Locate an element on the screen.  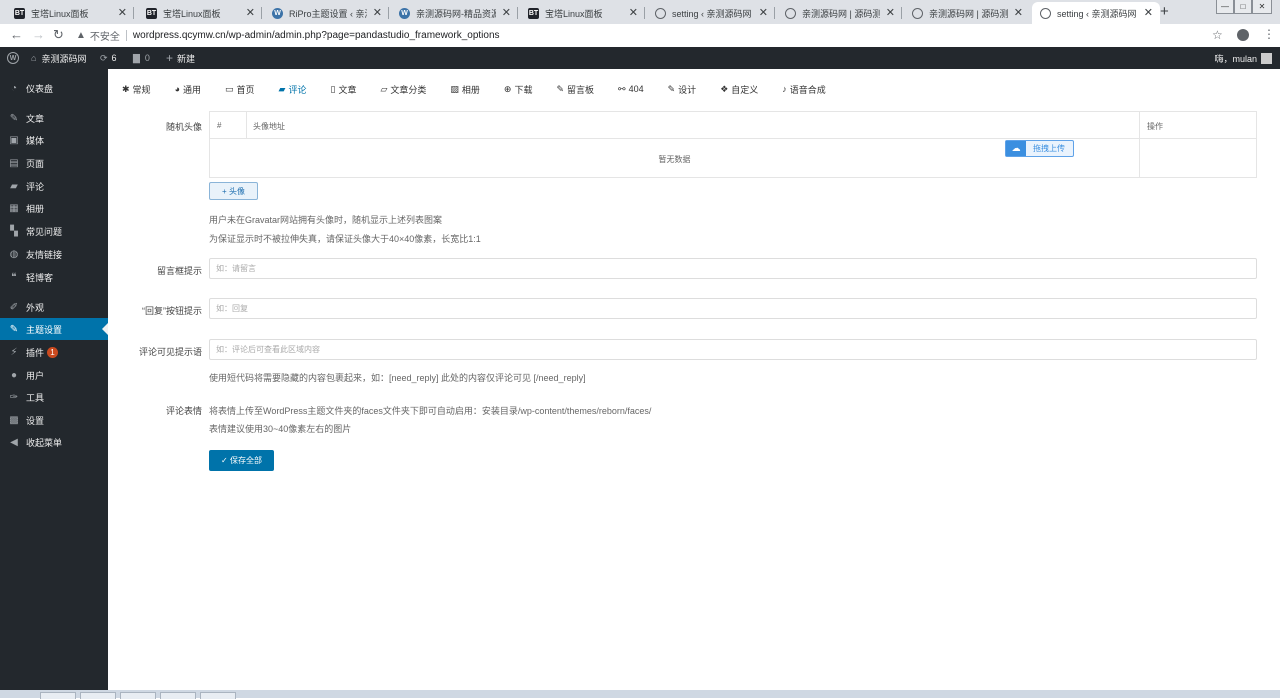
sidebar-item-user: ● 用户 is located at coordinates (54, 375).